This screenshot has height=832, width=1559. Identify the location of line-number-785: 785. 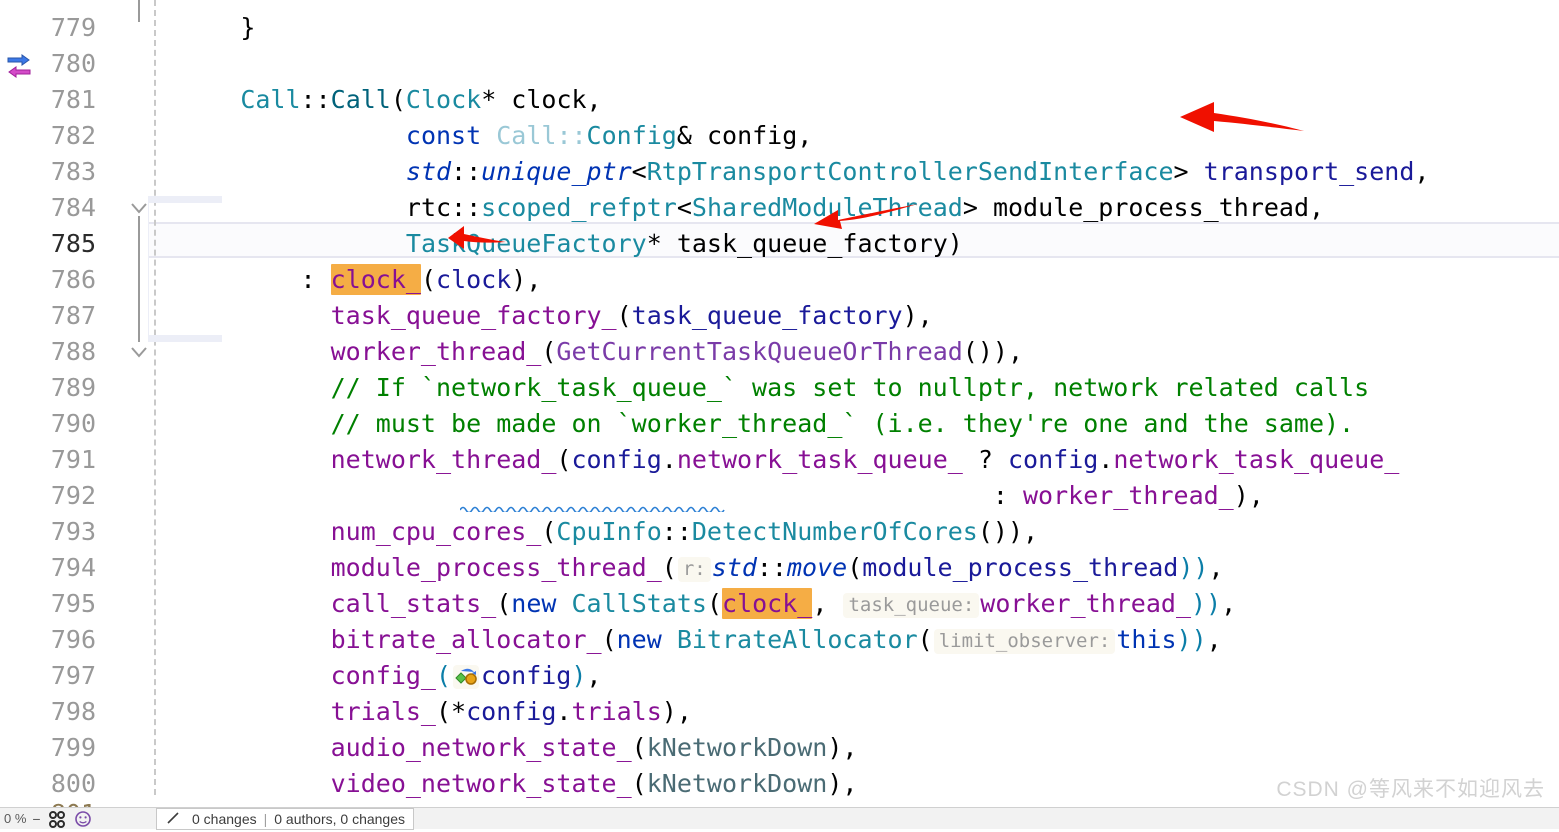
(73, 243).